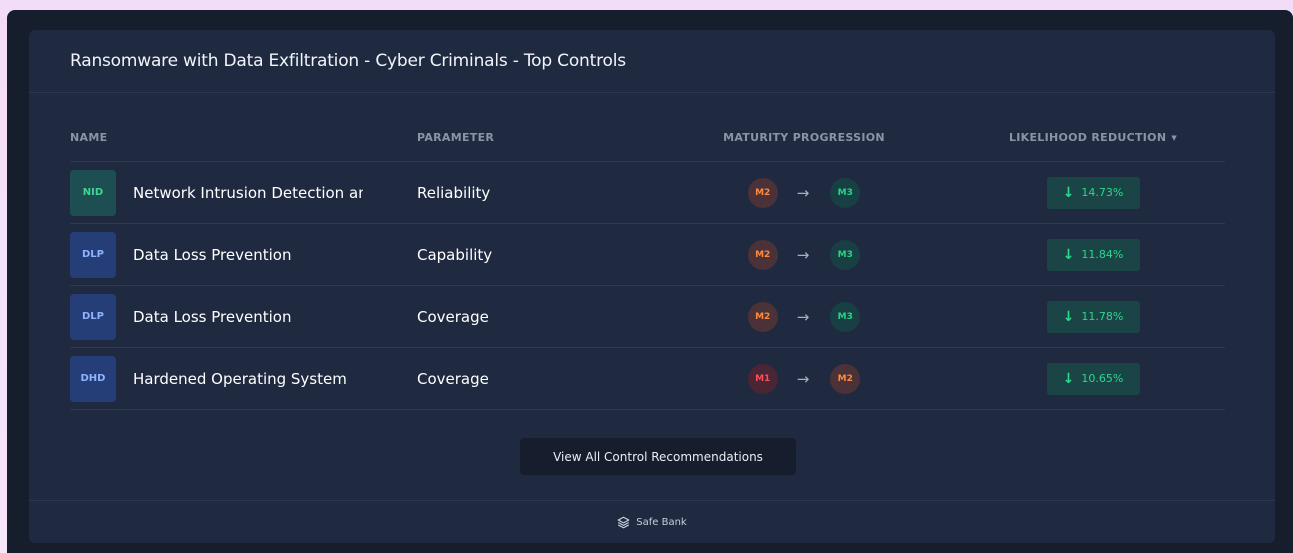 The height and width of the screenshot is (553, 1293). I want to click on column-header-parameter: PARAMETER, so click(532, 137).